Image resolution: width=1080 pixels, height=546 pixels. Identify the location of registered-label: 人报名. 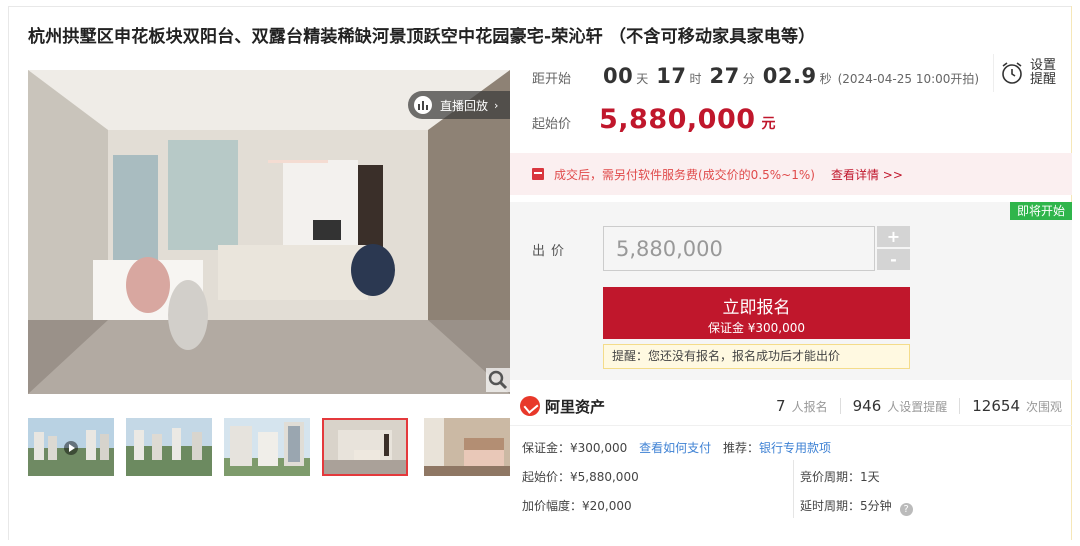
(809, 406).